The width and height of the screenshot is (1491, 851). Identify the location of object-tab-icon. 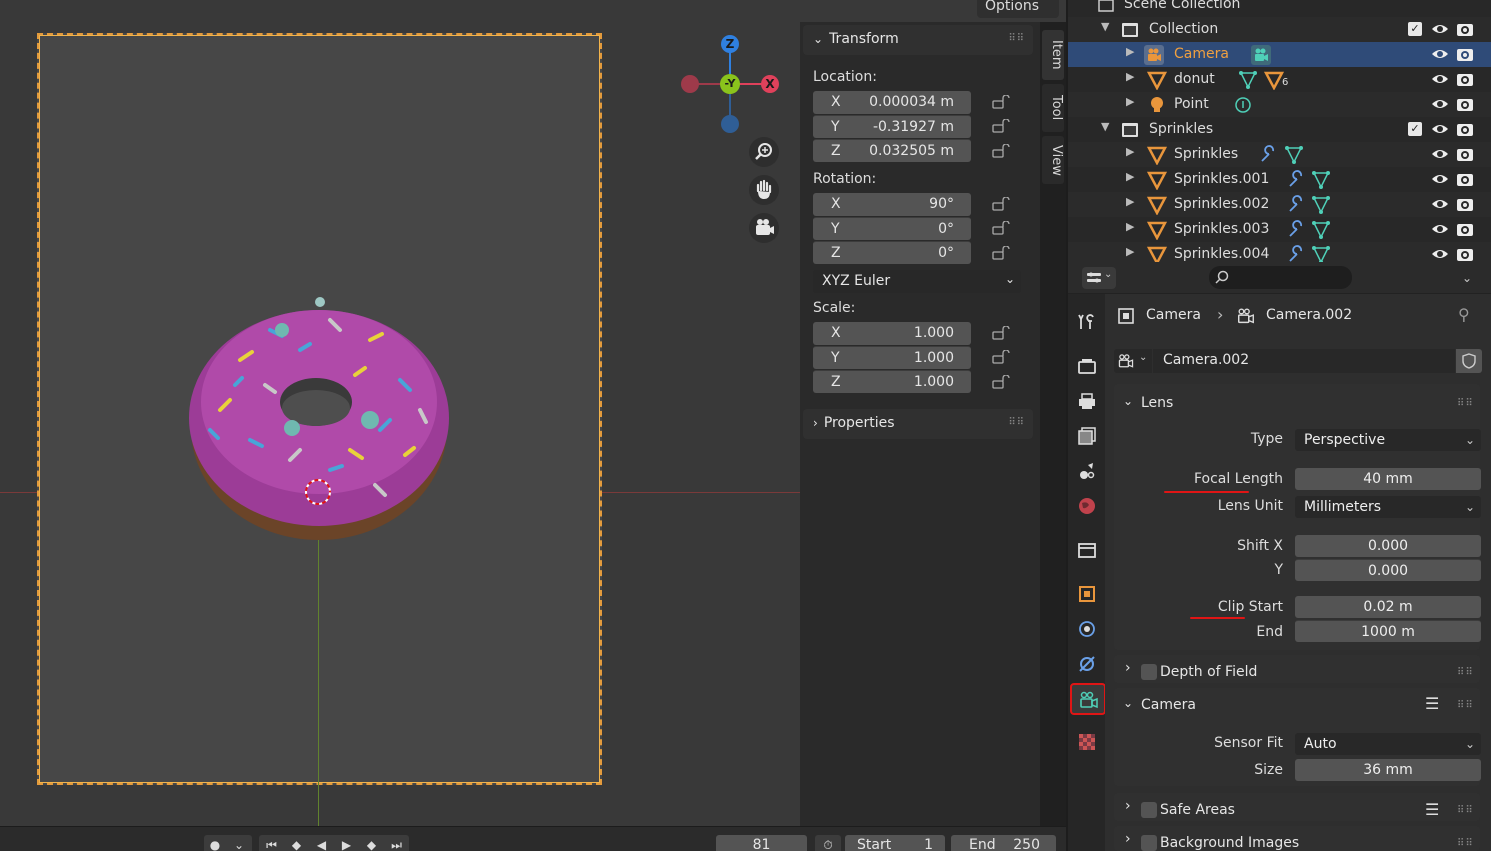
(1087, 594).